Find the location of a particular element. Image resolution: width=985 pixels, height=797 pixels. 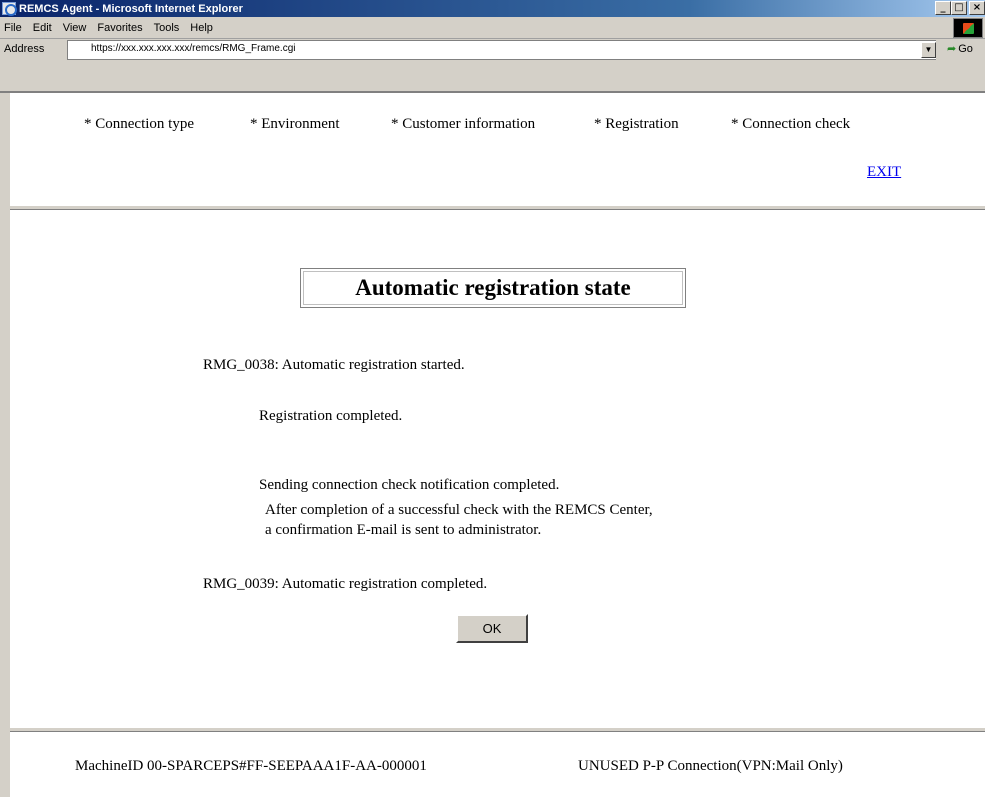

nav-connection-check: * Connection check is located at coordinates (790, 124).